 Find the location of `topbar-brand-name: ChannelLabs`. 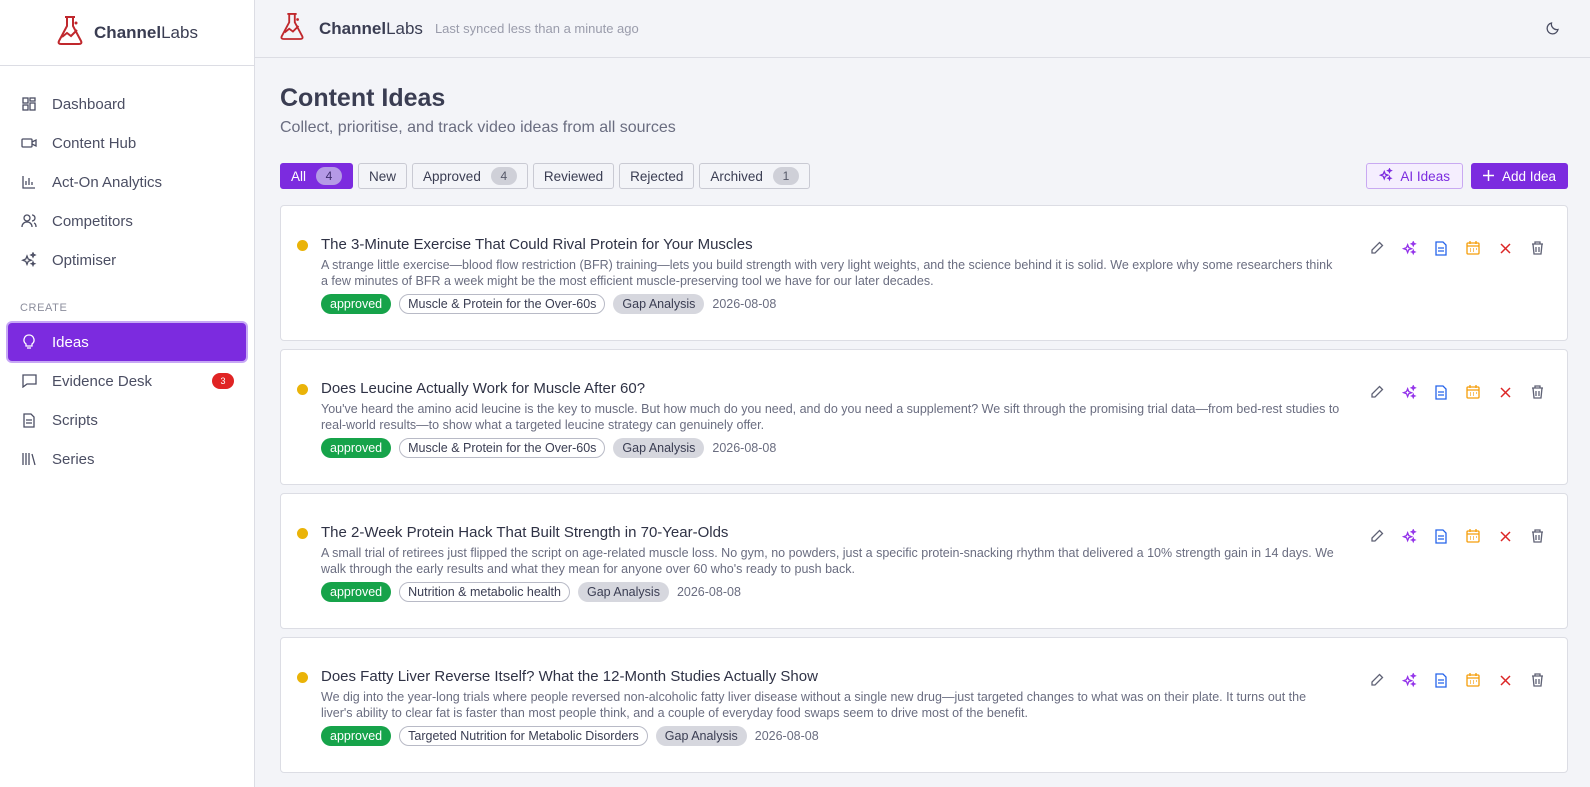

topbar-brand-name: ChannelLabs is located at coordinates (371, 29).